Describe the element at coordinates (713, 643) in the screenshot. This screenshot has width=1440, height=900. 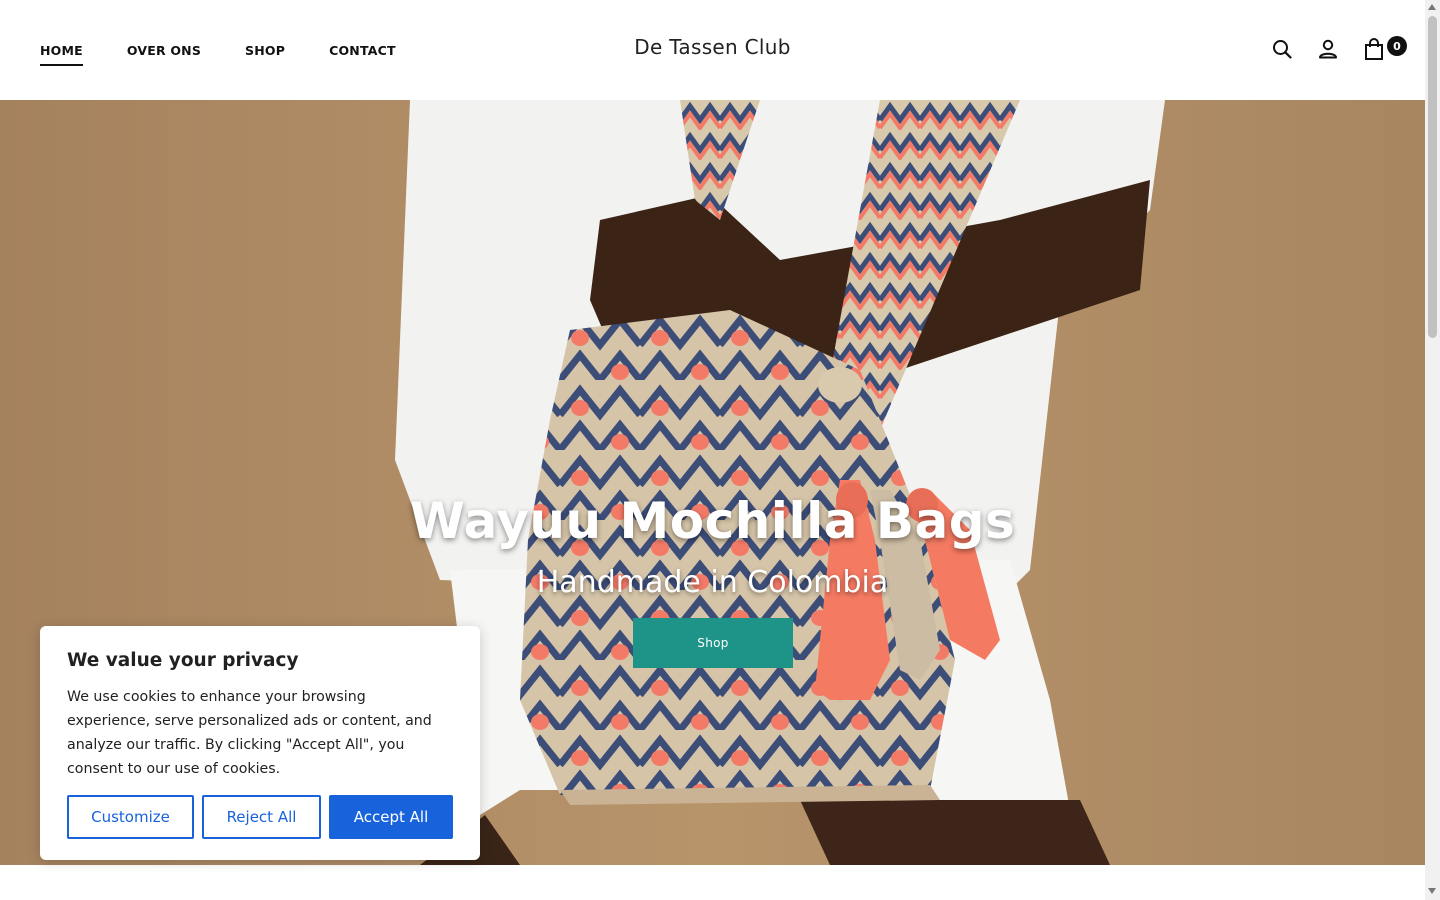
I see `hero-shop-button: Shop` at that location.